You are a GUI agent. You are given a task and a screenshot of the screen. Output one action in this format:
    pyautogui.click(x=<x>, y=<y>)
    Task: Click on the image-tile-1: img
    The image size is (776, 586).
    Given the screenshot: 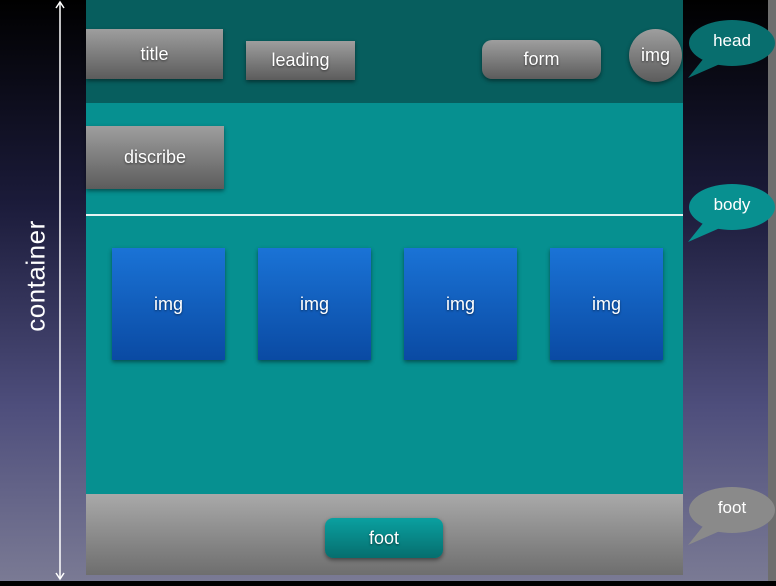 What is the action you would take?
    pyautogui.click(x=168, y=304)
    